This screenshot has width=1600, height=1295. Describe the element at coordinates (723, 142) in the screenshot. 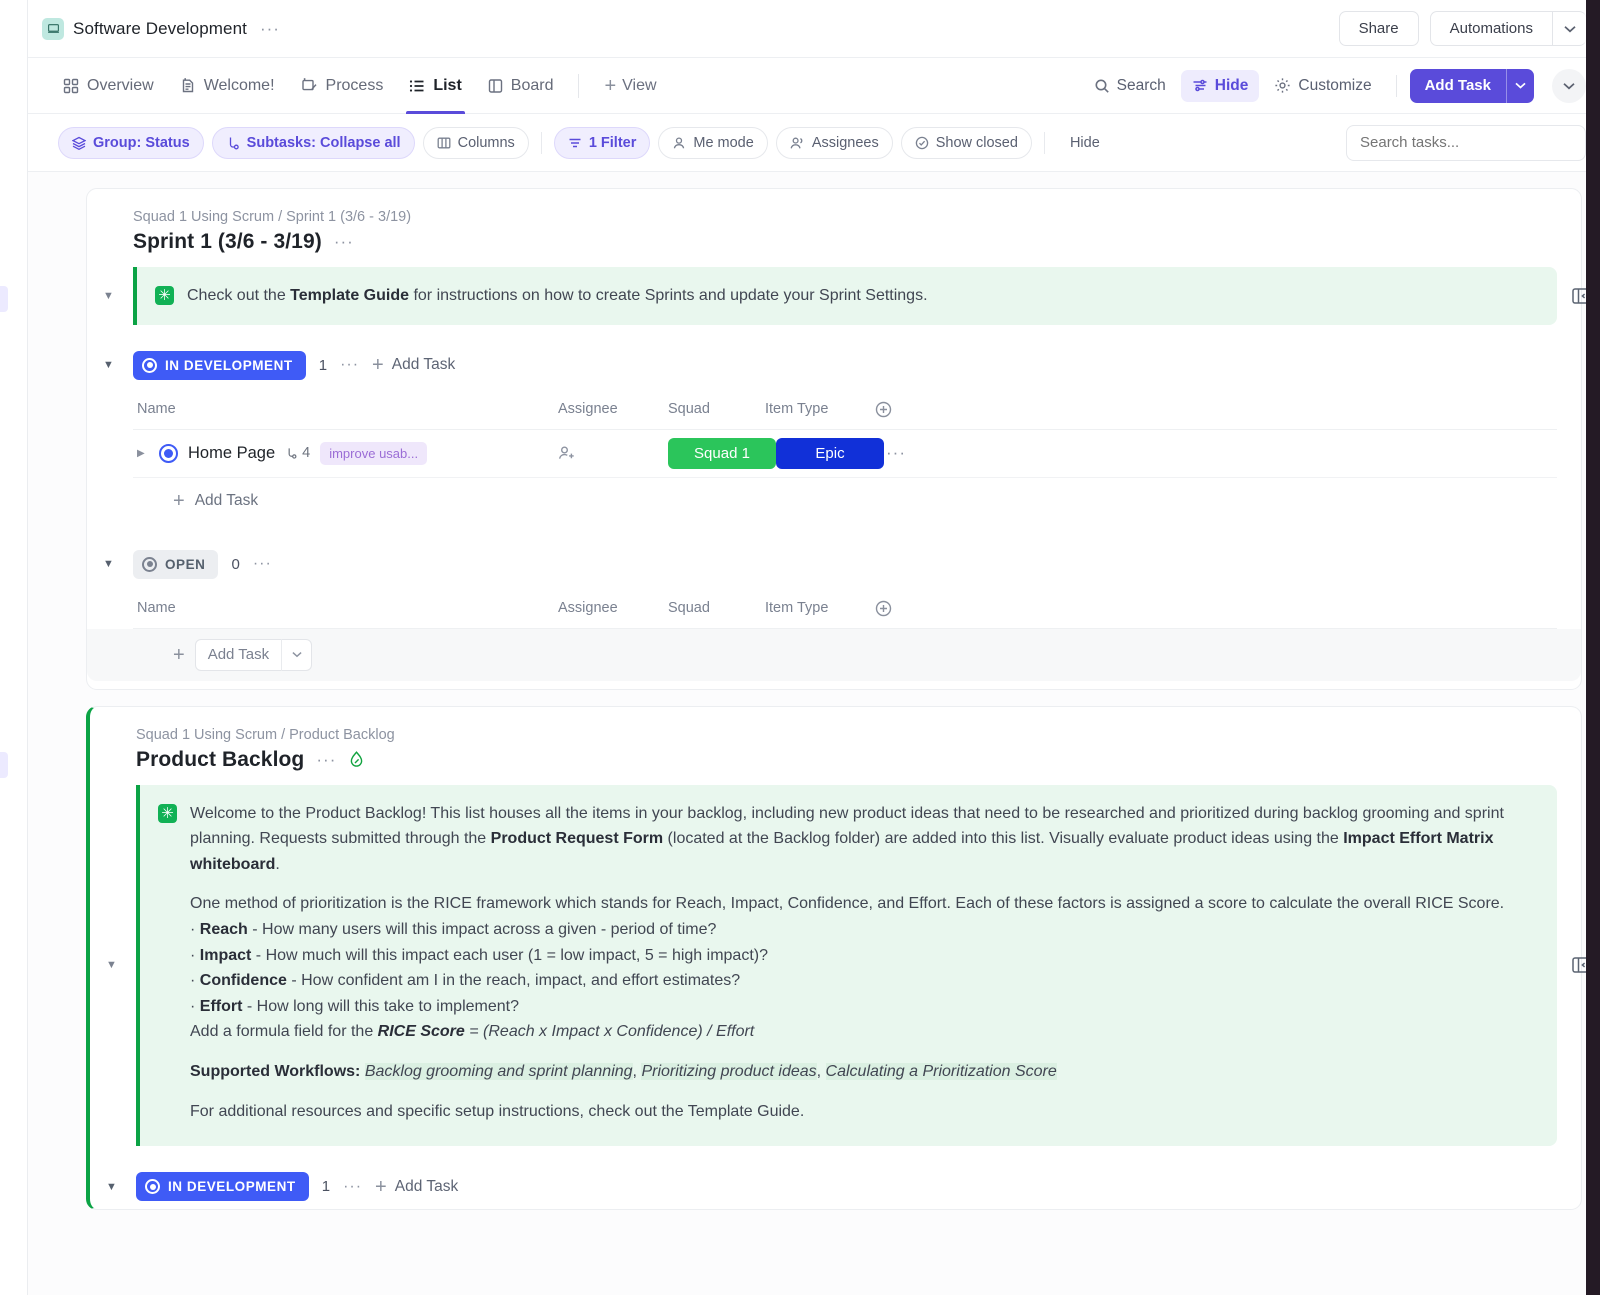

I see `chip-label: Me mode` at that location.